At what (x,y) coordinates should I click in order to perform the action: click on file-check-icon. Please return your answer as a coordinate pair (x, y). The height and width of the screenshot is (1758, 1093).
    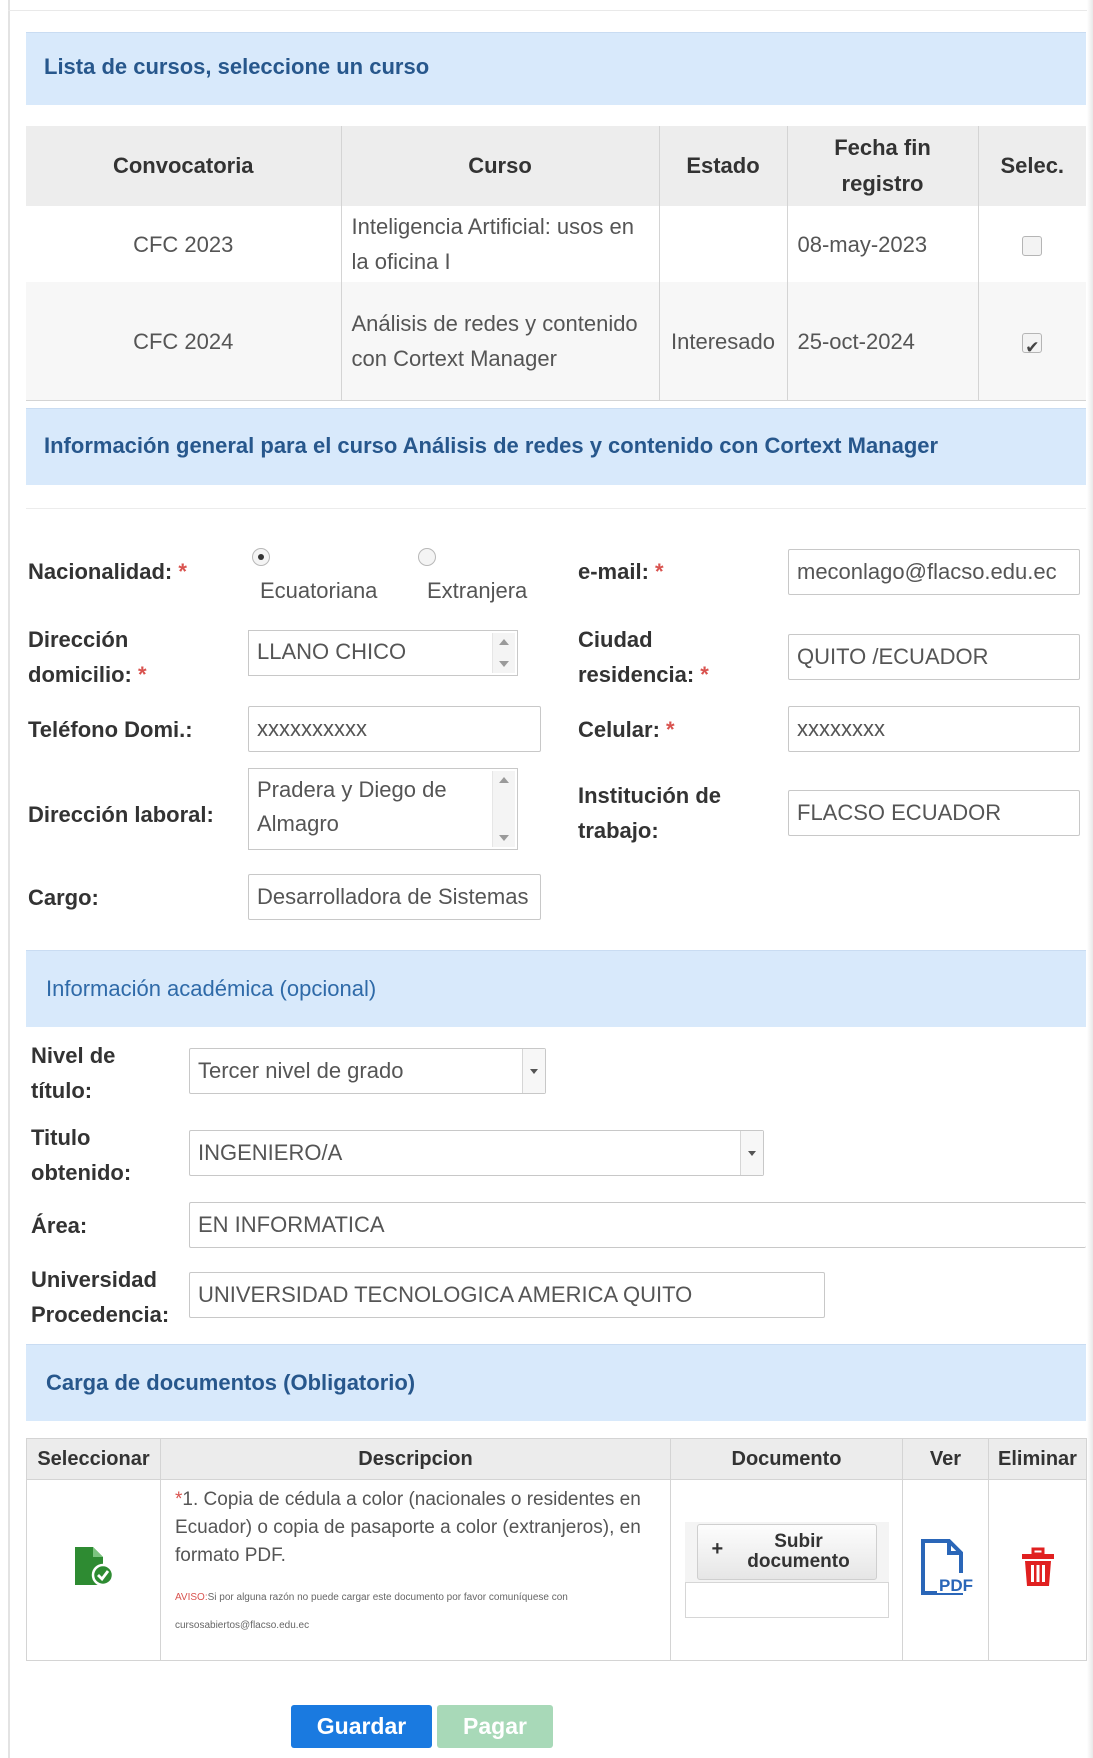
    Looking at the image, I should click on (94, 1567).